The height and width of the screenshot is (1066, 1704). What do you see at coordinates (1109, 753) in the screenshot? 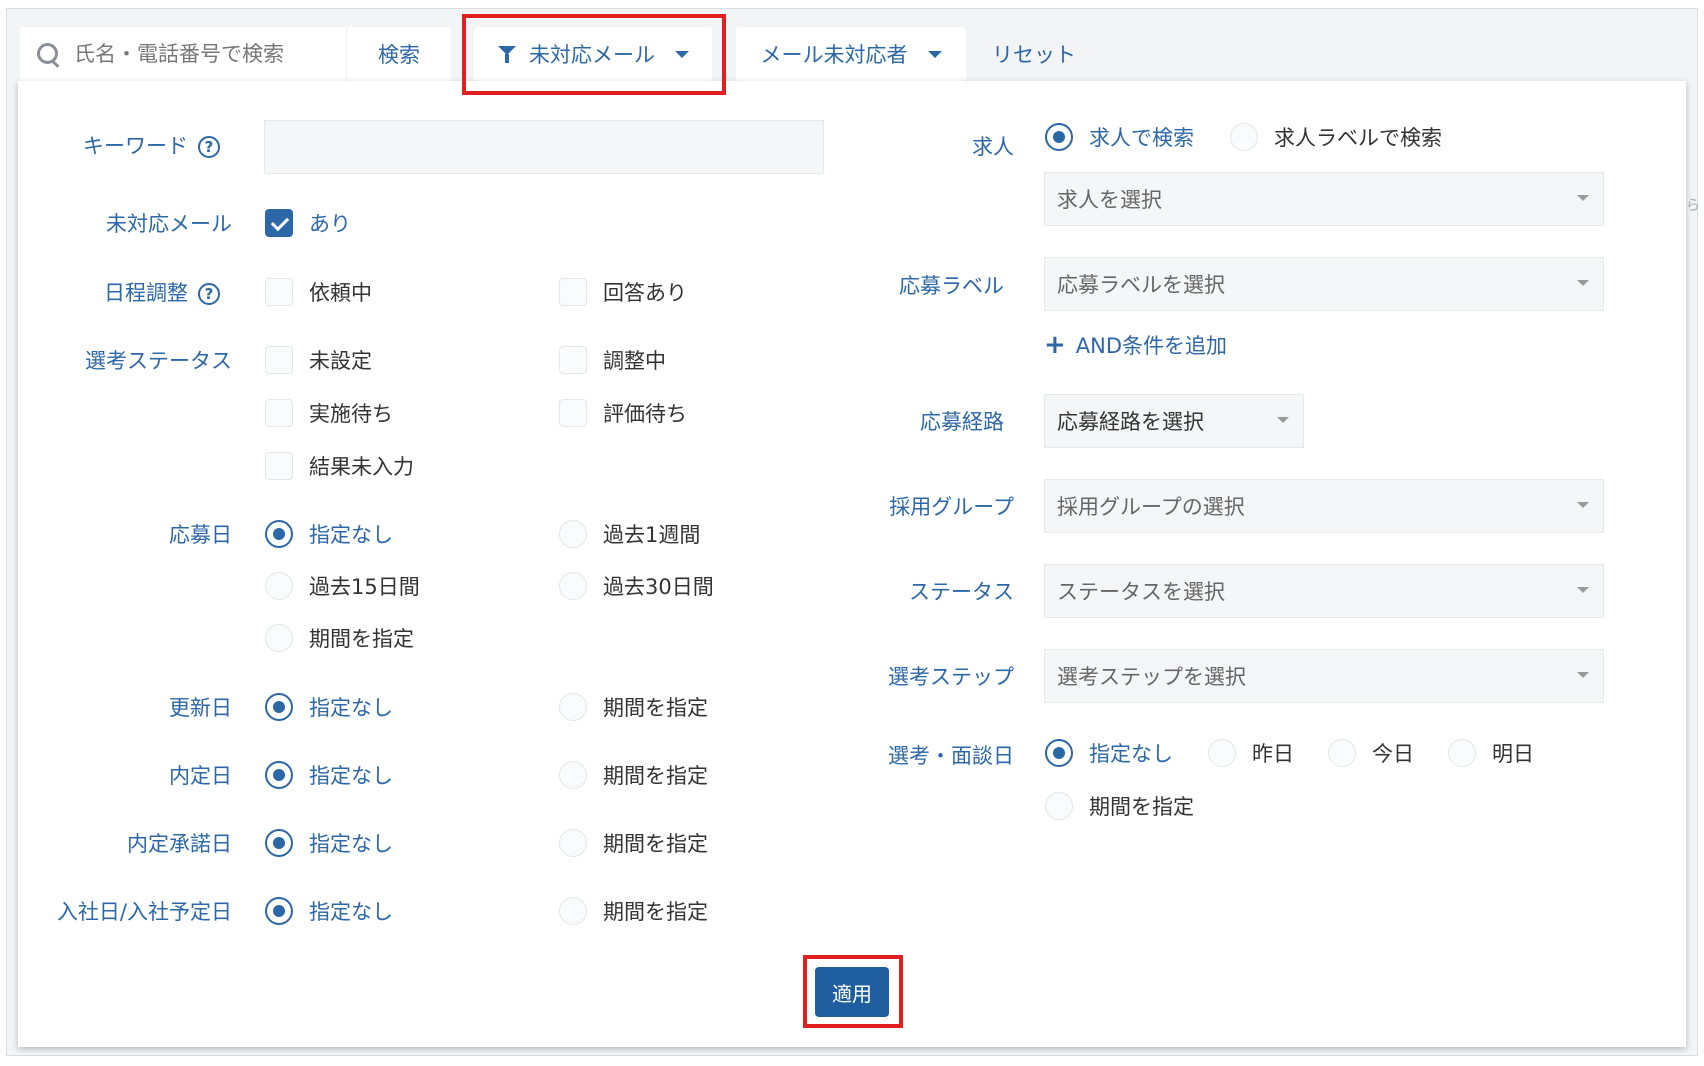
I see `interview-date-option: 指定なし` at bounding box center [1109, 753].